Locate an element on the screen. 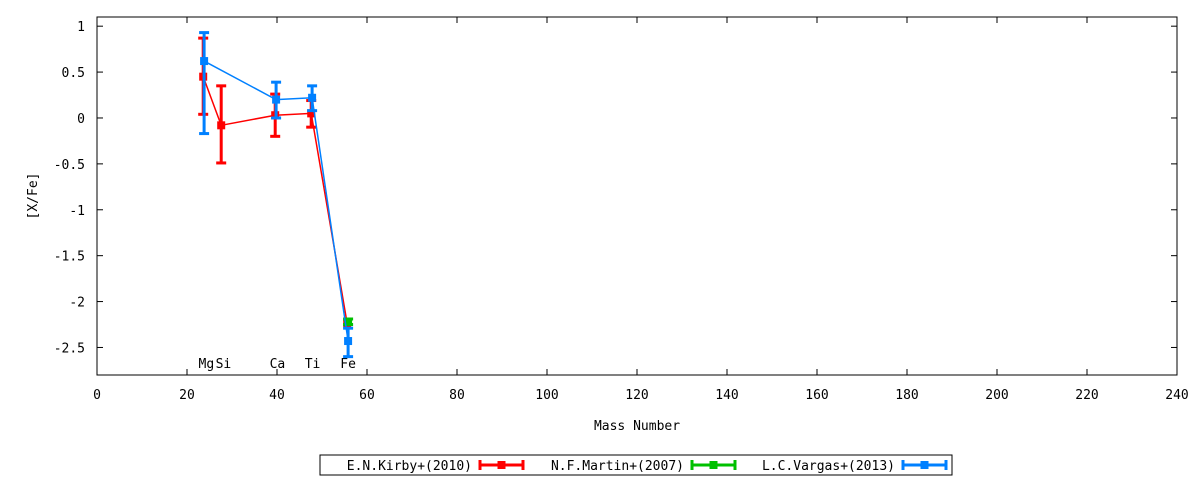 This screenshot has height=480, width=1200. y-tick-label: 0.5 is located at coordinates (73, 73).